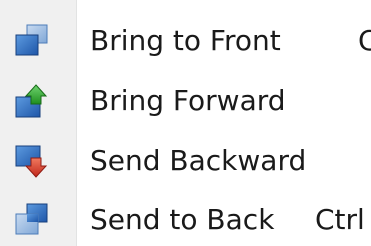 Image resolution: width=371 pixels, height=246 pixels. I want to click on bring-to-front-icon, so click(31, 40).